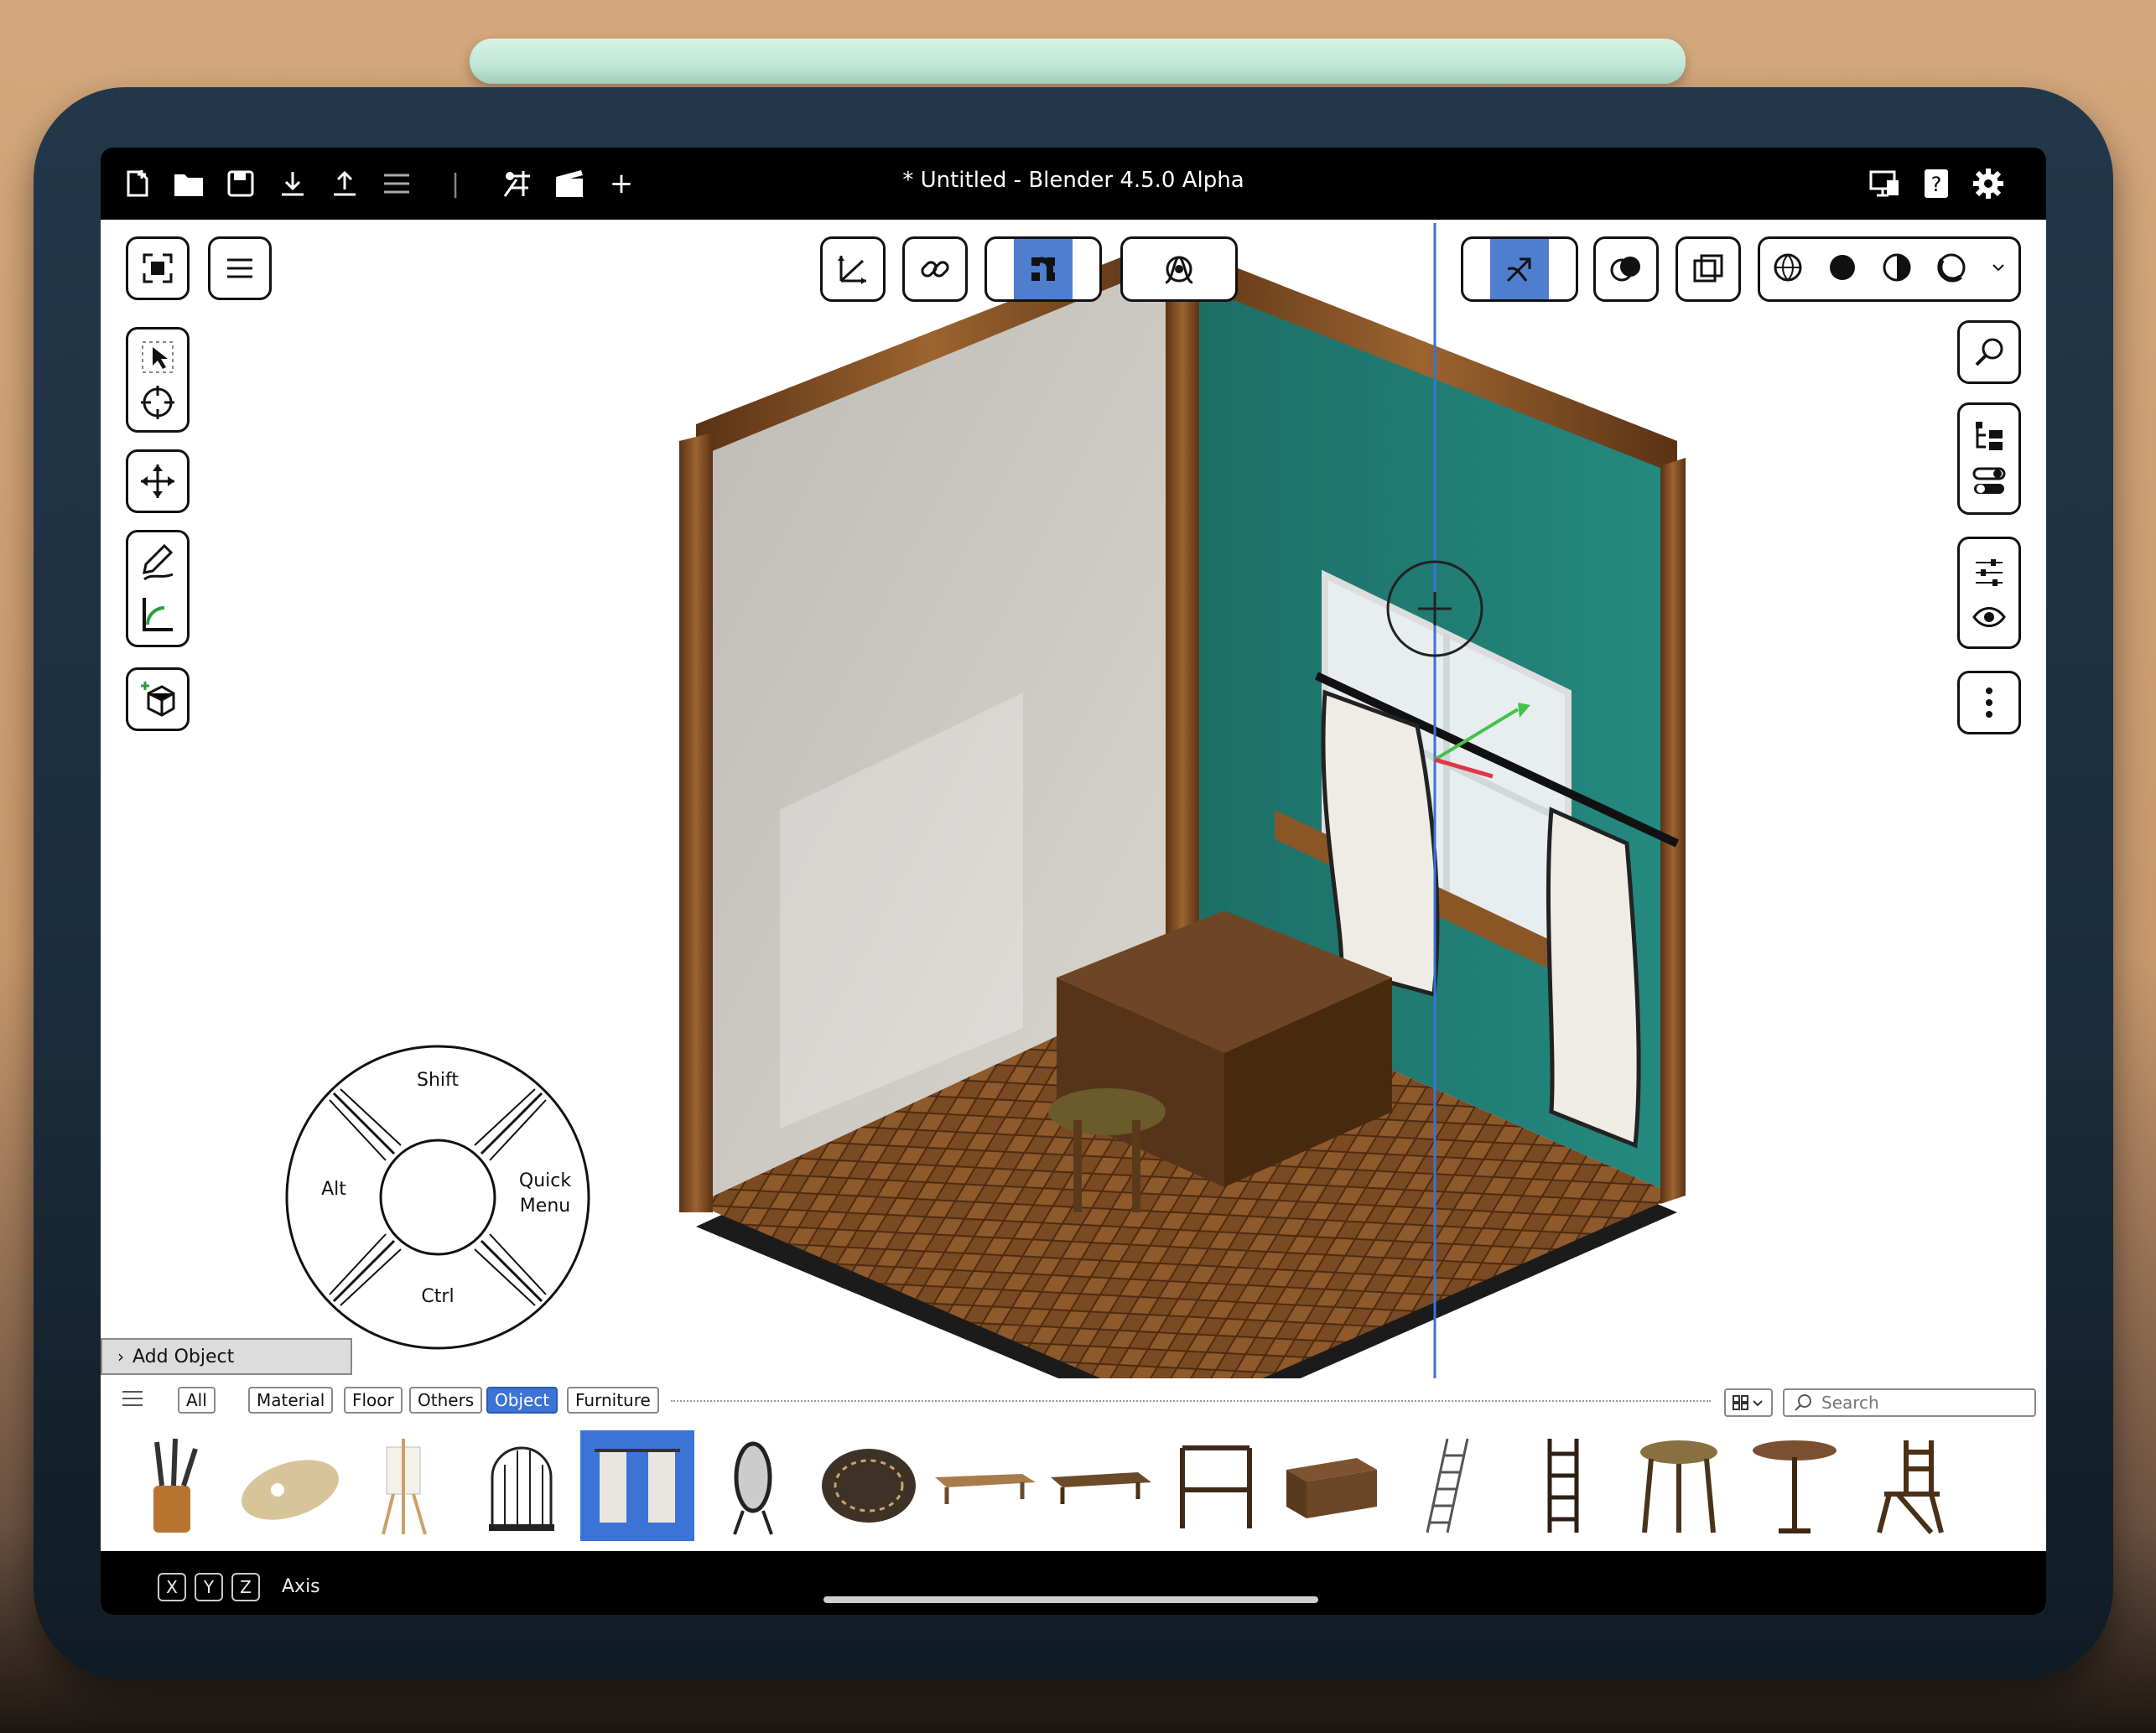 This screenshot has width=2156, height=1733. I want to click on tab-others: Others, so click(446, 1401).